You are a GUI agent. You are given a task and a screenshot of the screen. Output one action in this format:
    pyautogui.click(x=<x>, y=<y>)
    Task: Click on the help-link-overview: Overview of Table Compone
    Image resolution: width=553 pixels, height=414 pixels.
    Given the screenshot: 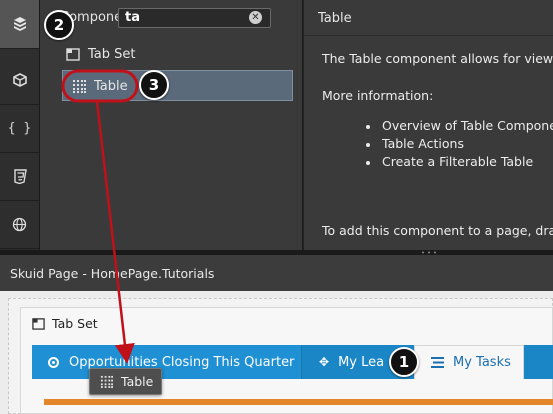 What is the action you would take?
    pyautogui.click(x=467, y=125)
    